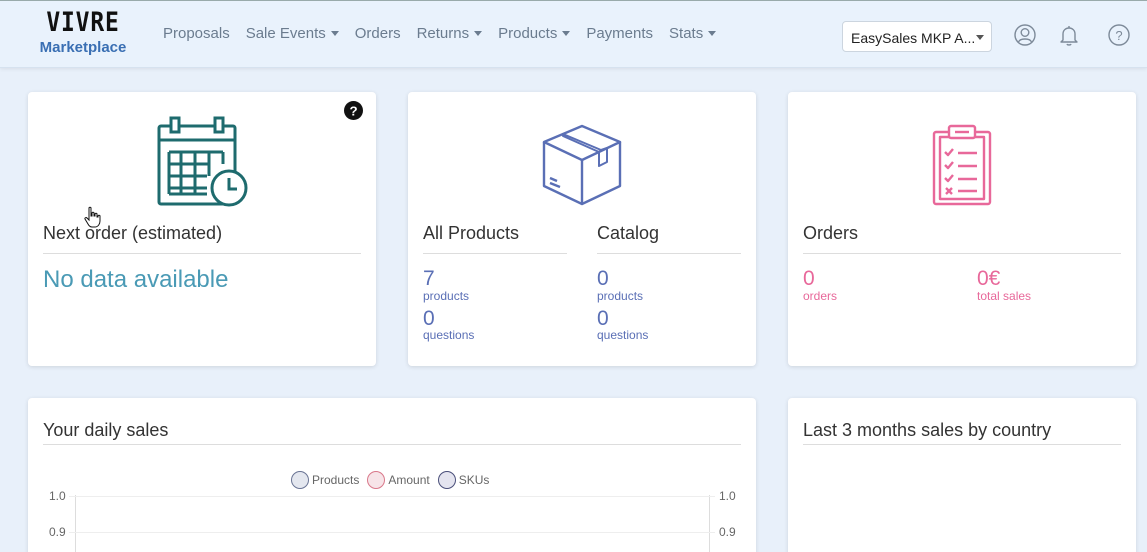  What do you see at coordinates (471, 233) in the screenshot?
I see `all-products-title: All Products` at bounding box center [471, 233].